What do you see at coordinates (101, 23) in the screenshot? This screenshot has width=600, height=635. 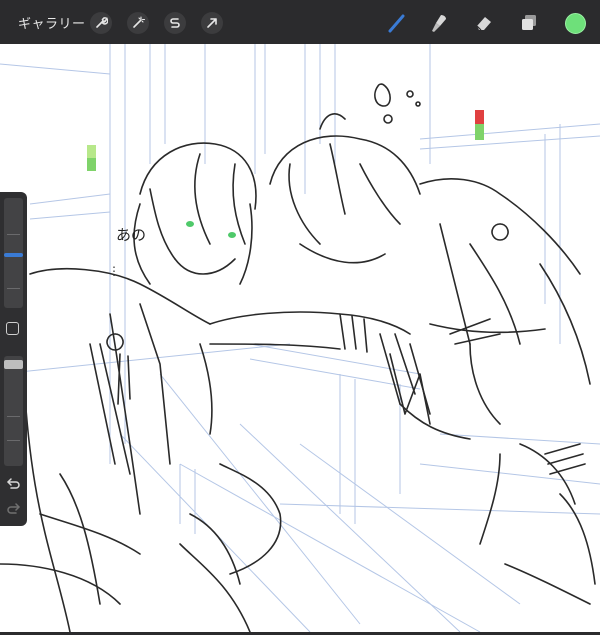 I see `wrench-icon` at bounding box center [101, 23].